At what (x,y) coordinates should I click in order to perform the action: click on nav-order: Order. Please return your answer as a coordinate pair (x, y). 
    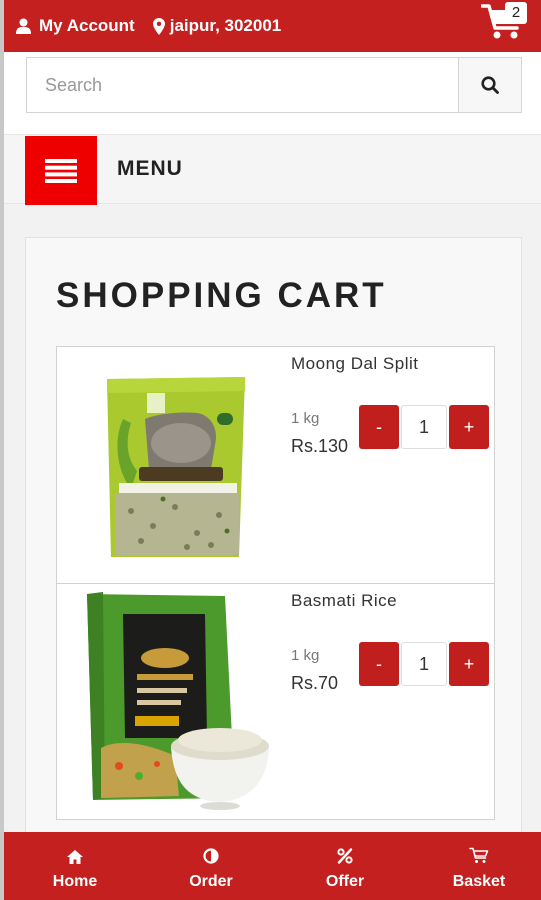
    Looking at the image, I should click on (211, 866).